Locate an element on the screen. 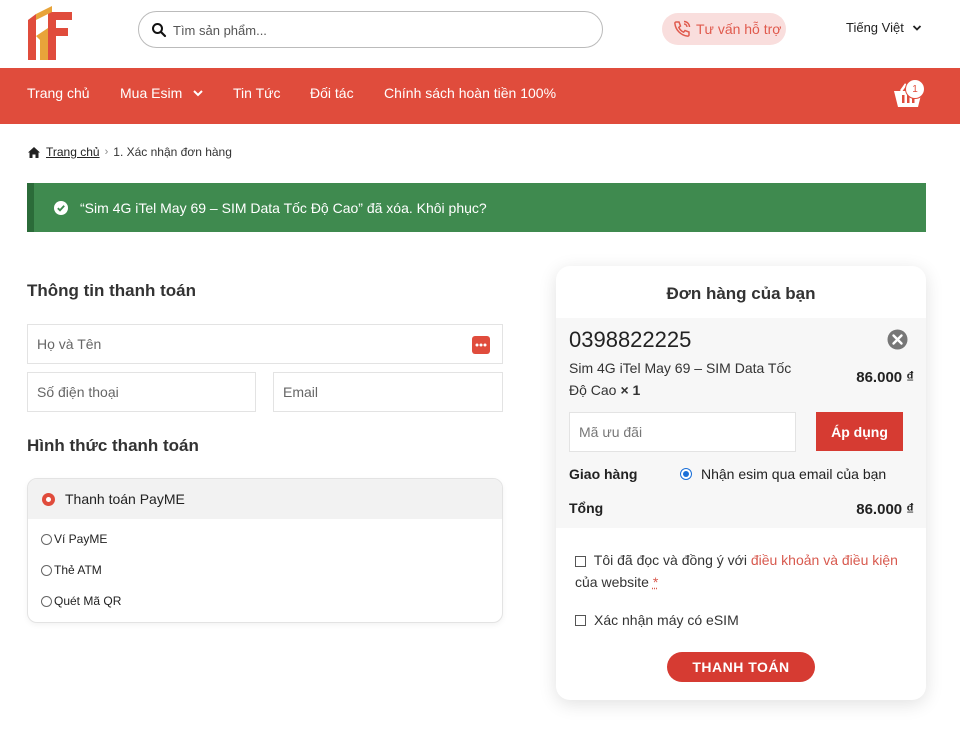 This screenshot has height=749, width=960. check-circle-icon is located at coordinates (61, 207).